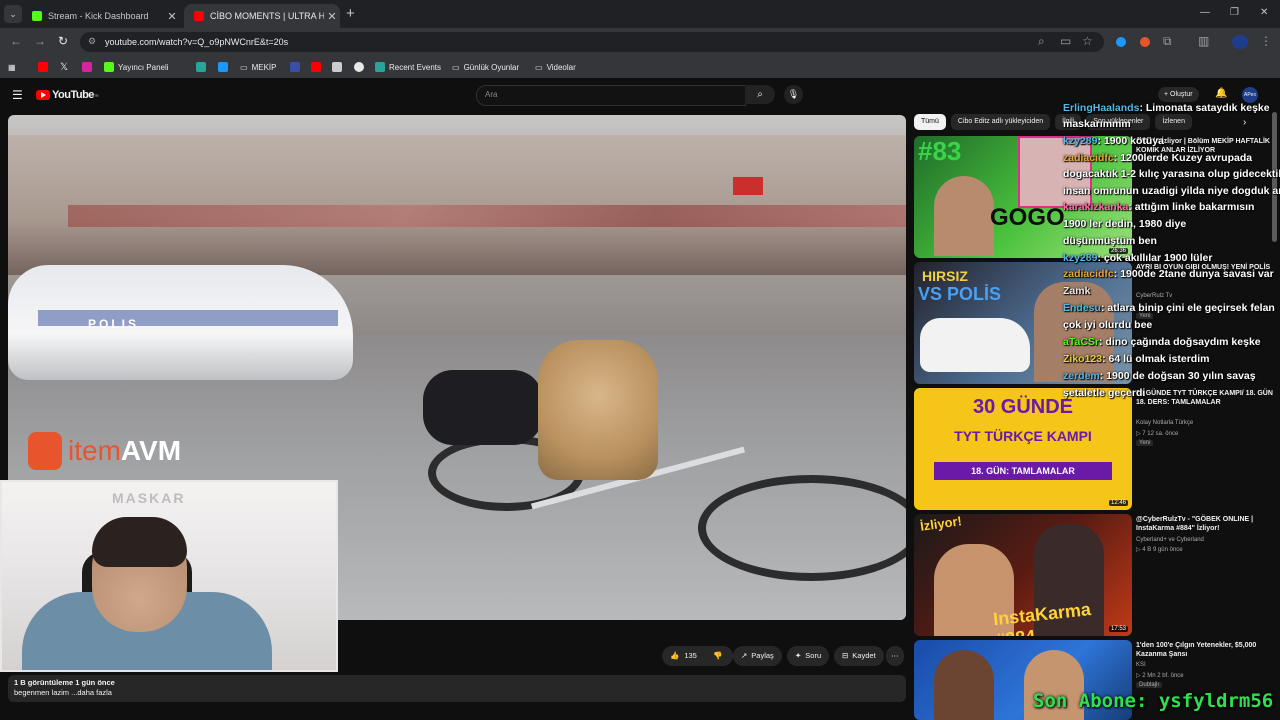  I want to click on sparkle-icon: ✦, so click(798, 655).